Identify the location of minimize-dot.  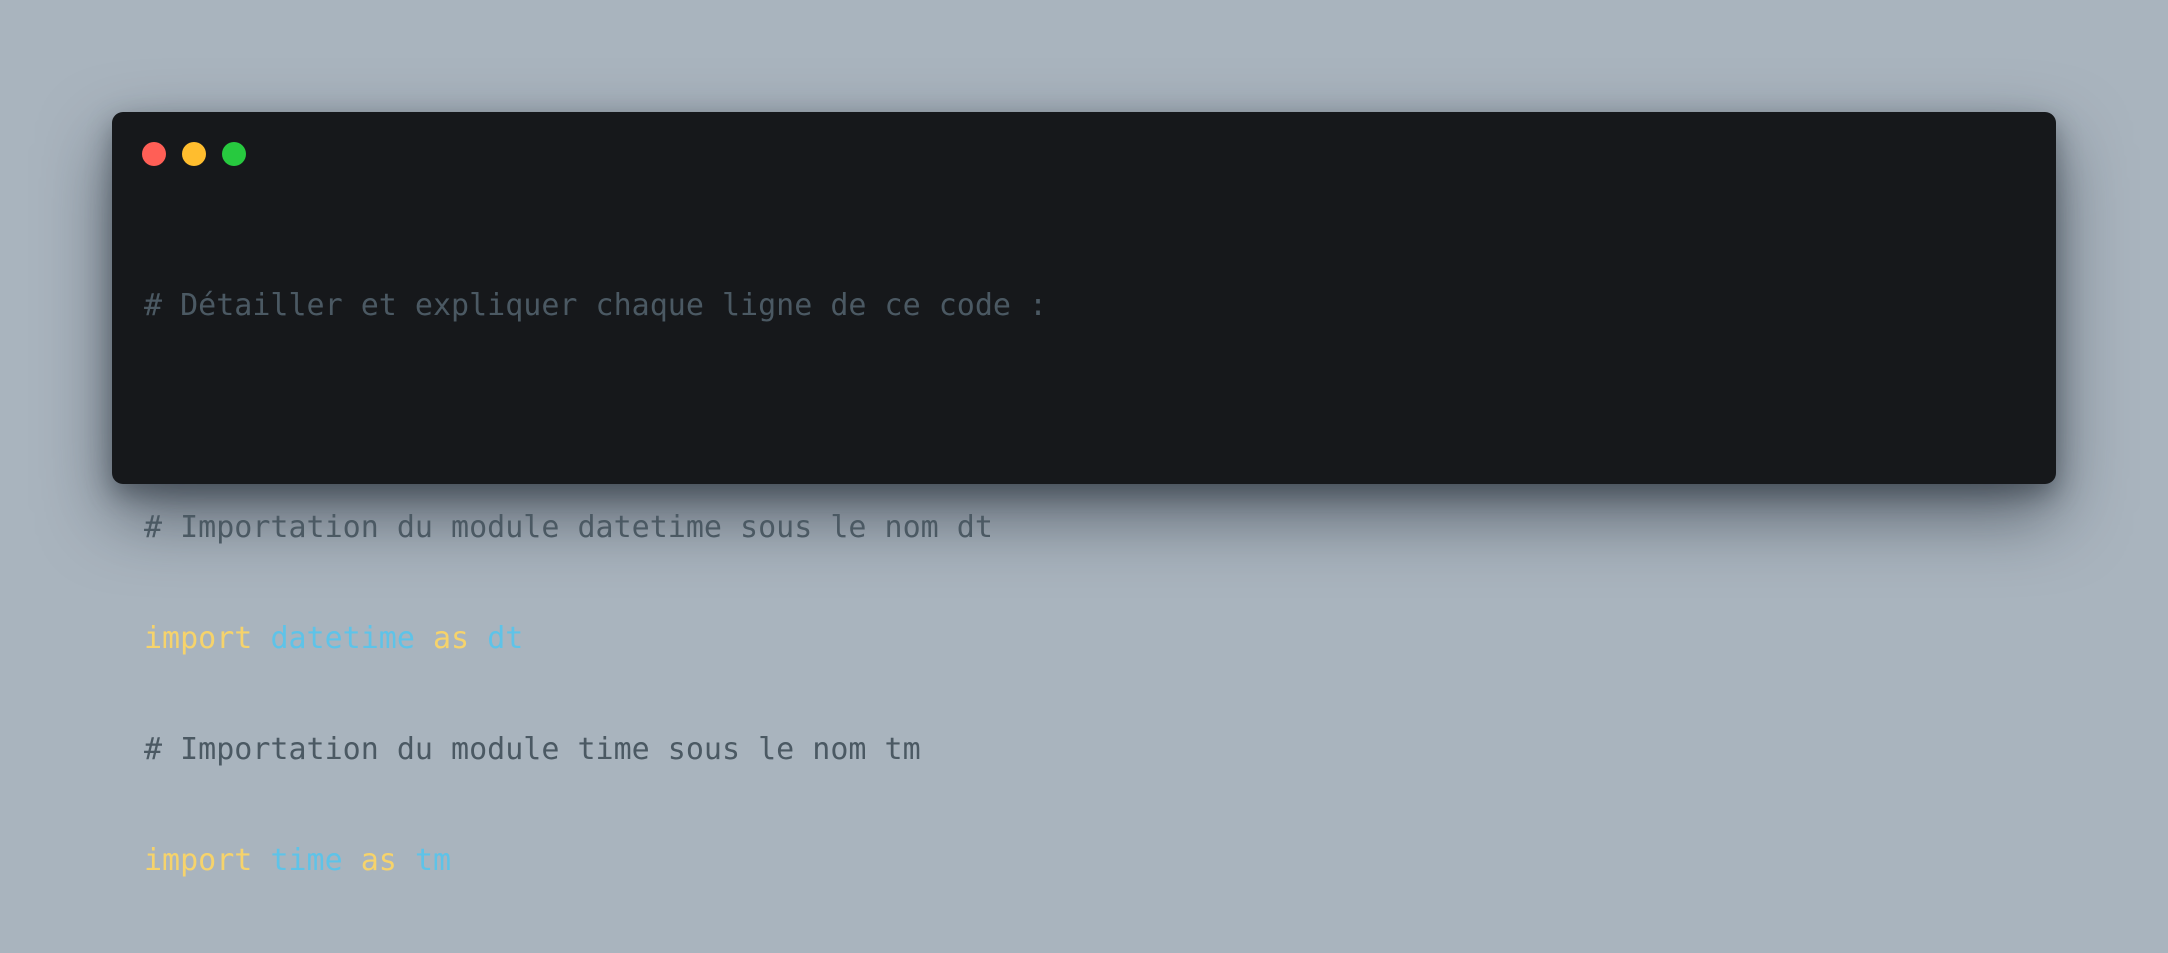
(194, 154).